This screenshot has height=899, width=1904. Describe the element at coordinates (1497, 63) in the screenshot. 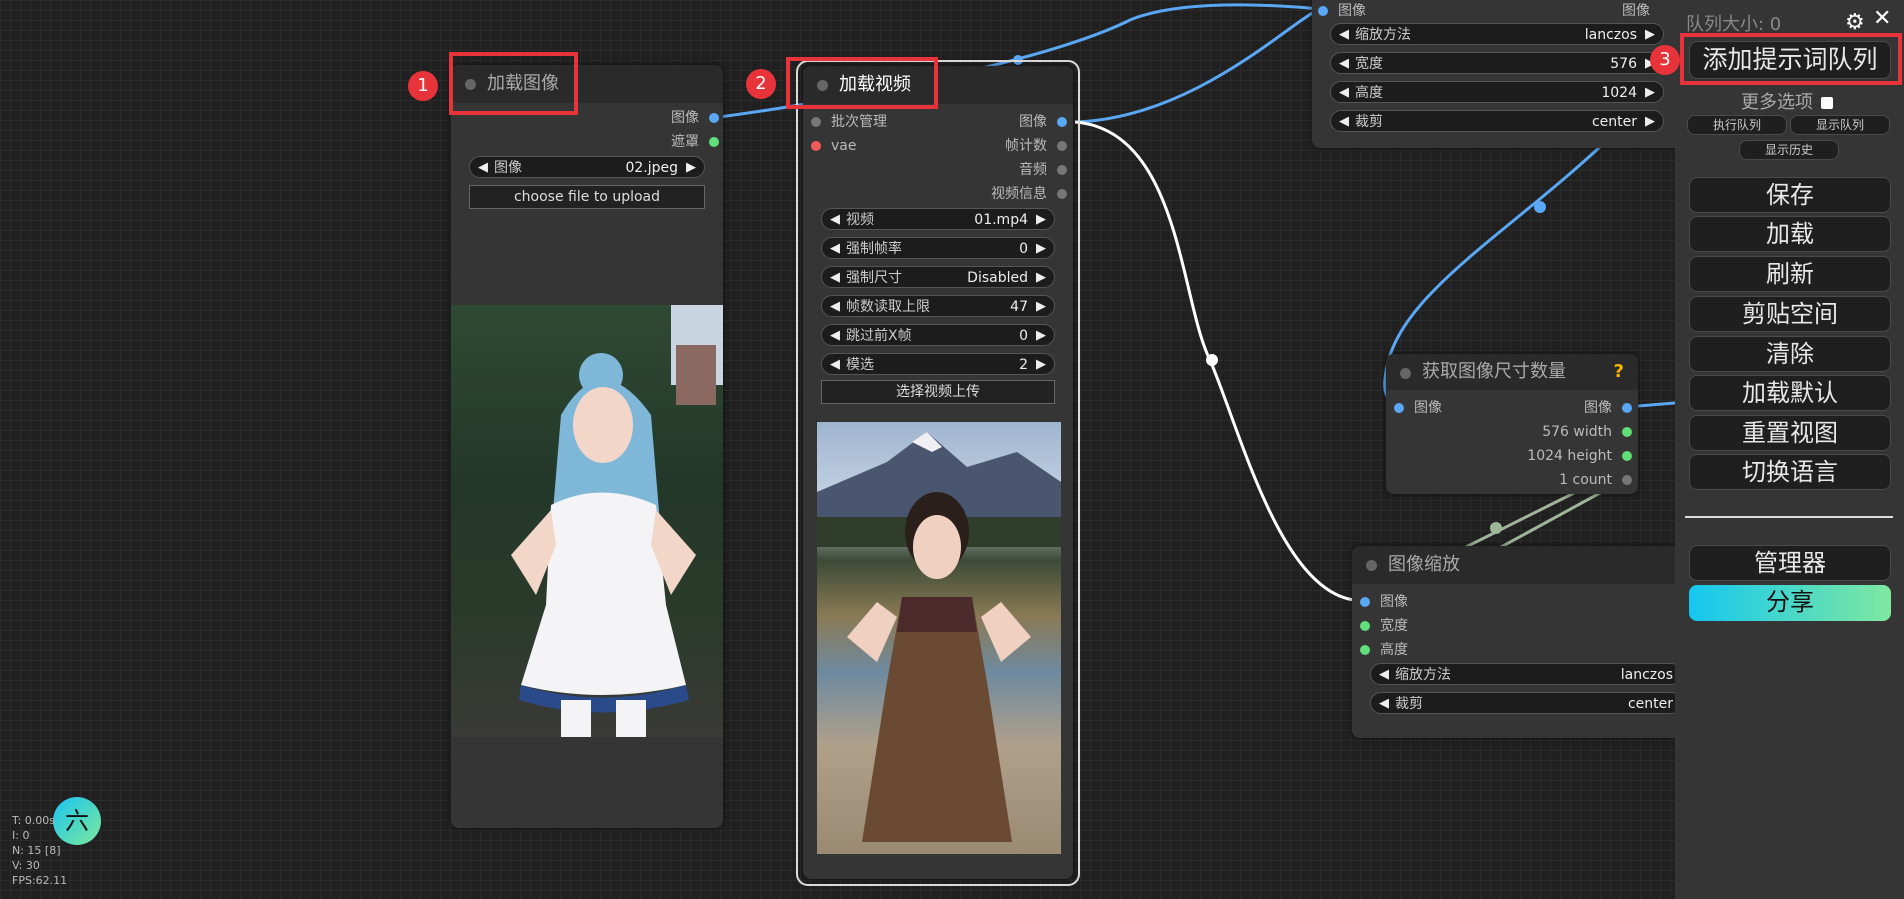

I see `width-widget: ◀宽度576▶` at that location.